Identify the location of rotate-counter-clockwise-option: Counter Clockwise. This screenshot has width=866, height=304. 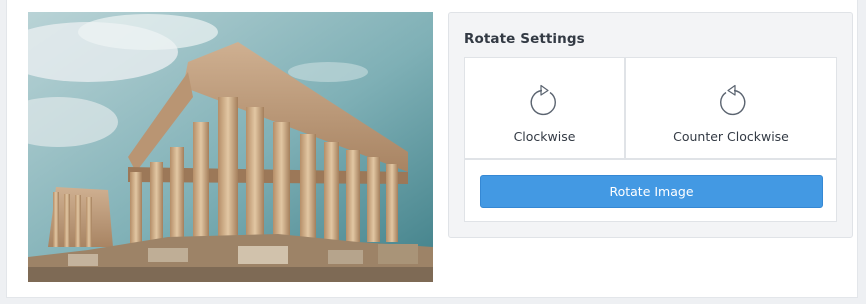
(731, 108).